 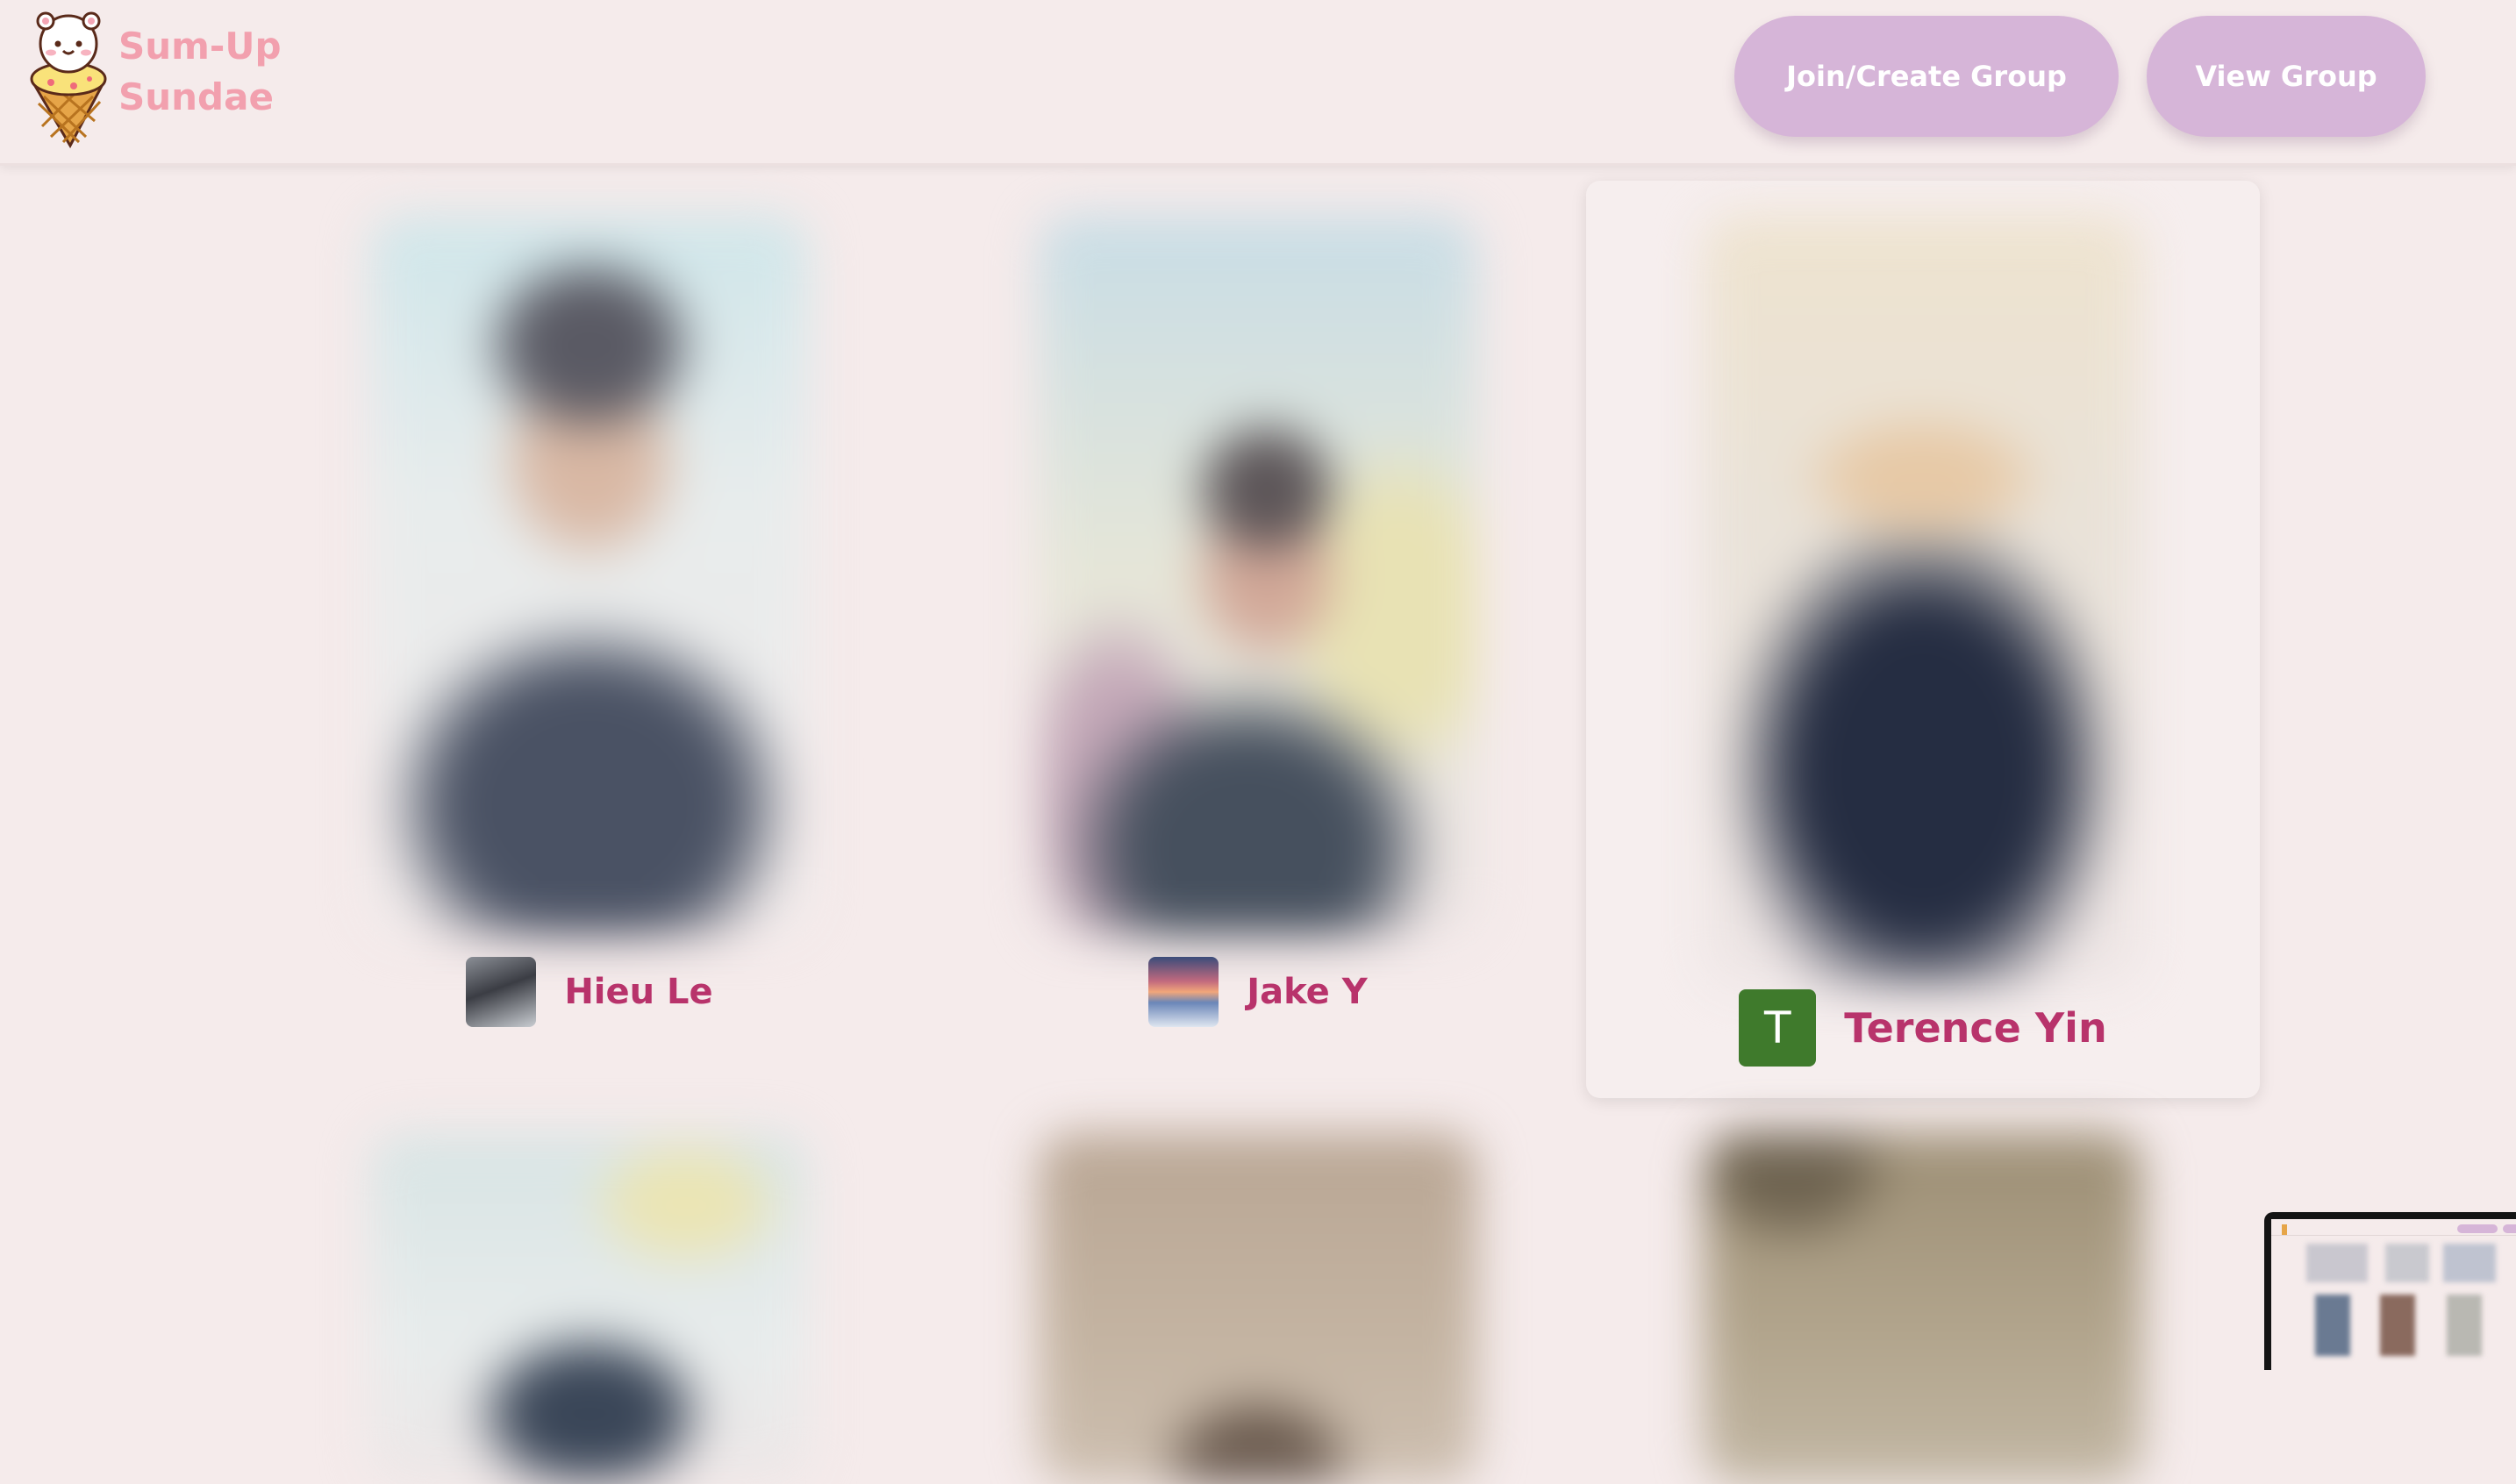 I want to click on preview-content, so click(x=2393, y=1294).